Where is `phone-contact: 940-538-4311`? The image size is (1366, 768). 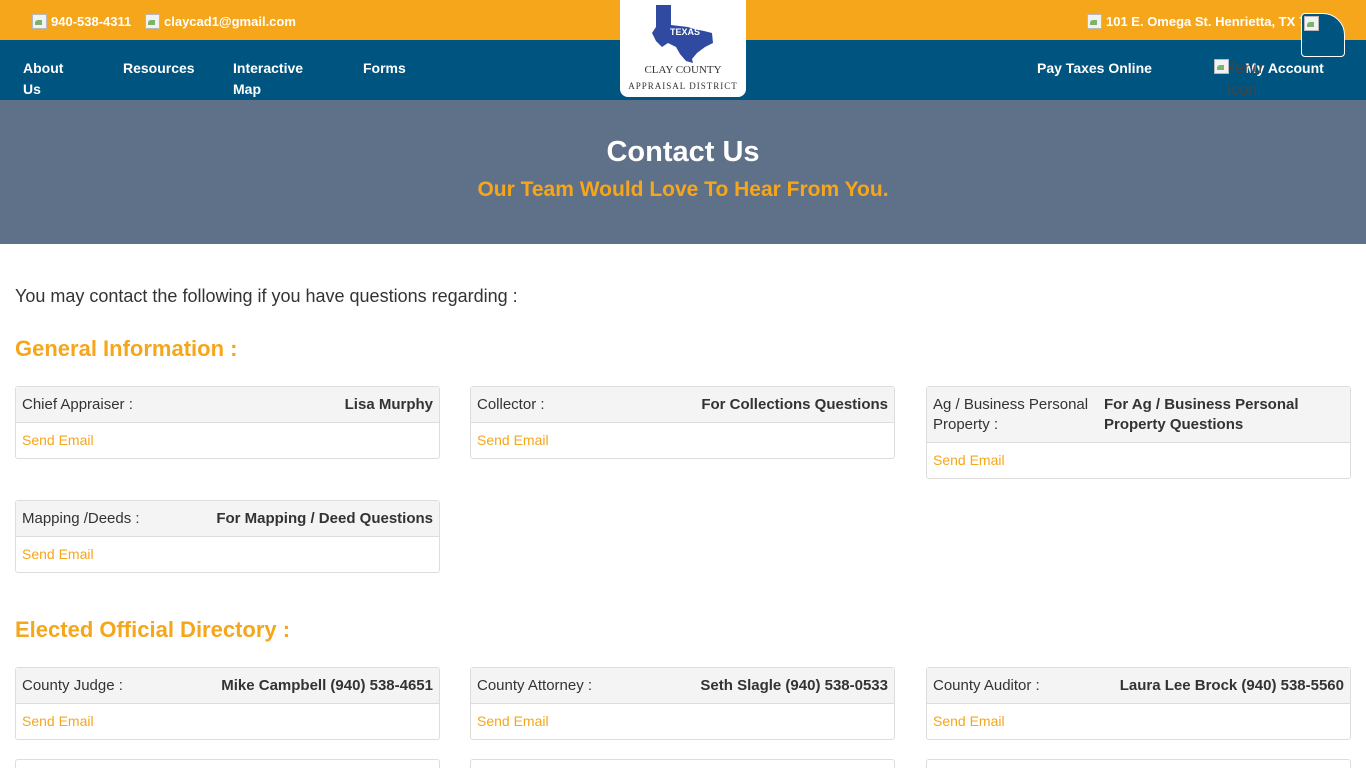
phone-contact: 940-538-4311 is located at coordinates (81, 21).